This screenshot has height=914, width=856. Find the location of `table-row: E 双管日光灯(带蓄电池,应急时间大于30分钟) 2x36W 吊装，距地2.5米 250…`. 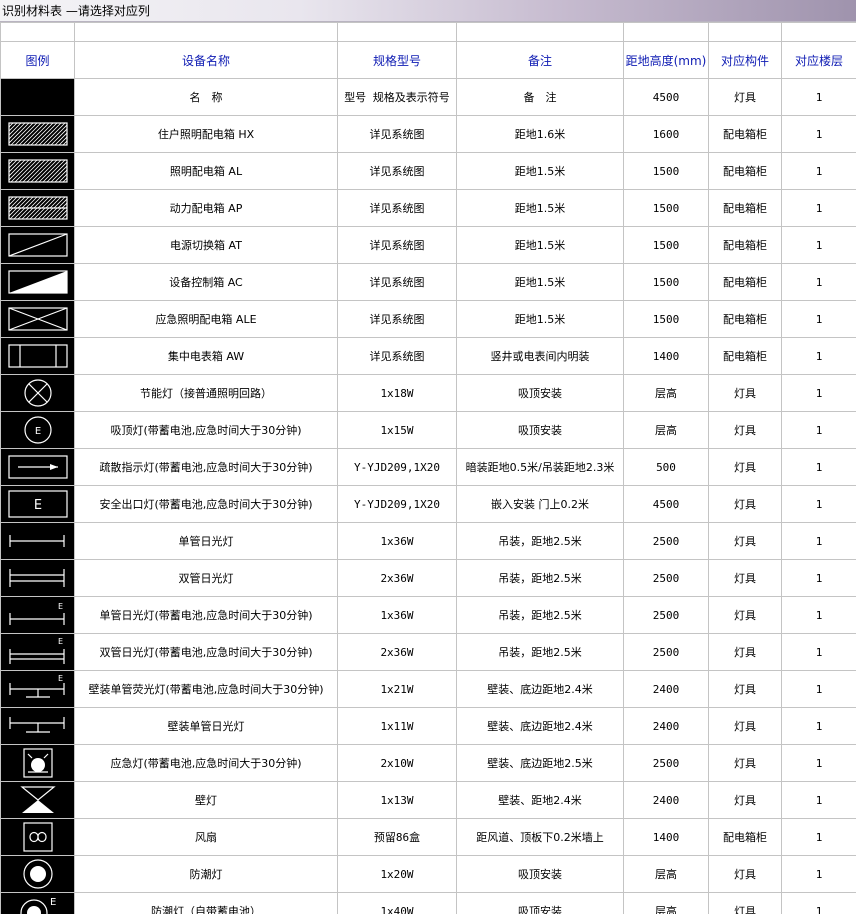

table-row: E 双管日光灯(带蓄电池,应急时间大于30分钟) 2x36W 吊装，距地2.5米 250… is located at coordinates (428, 652).